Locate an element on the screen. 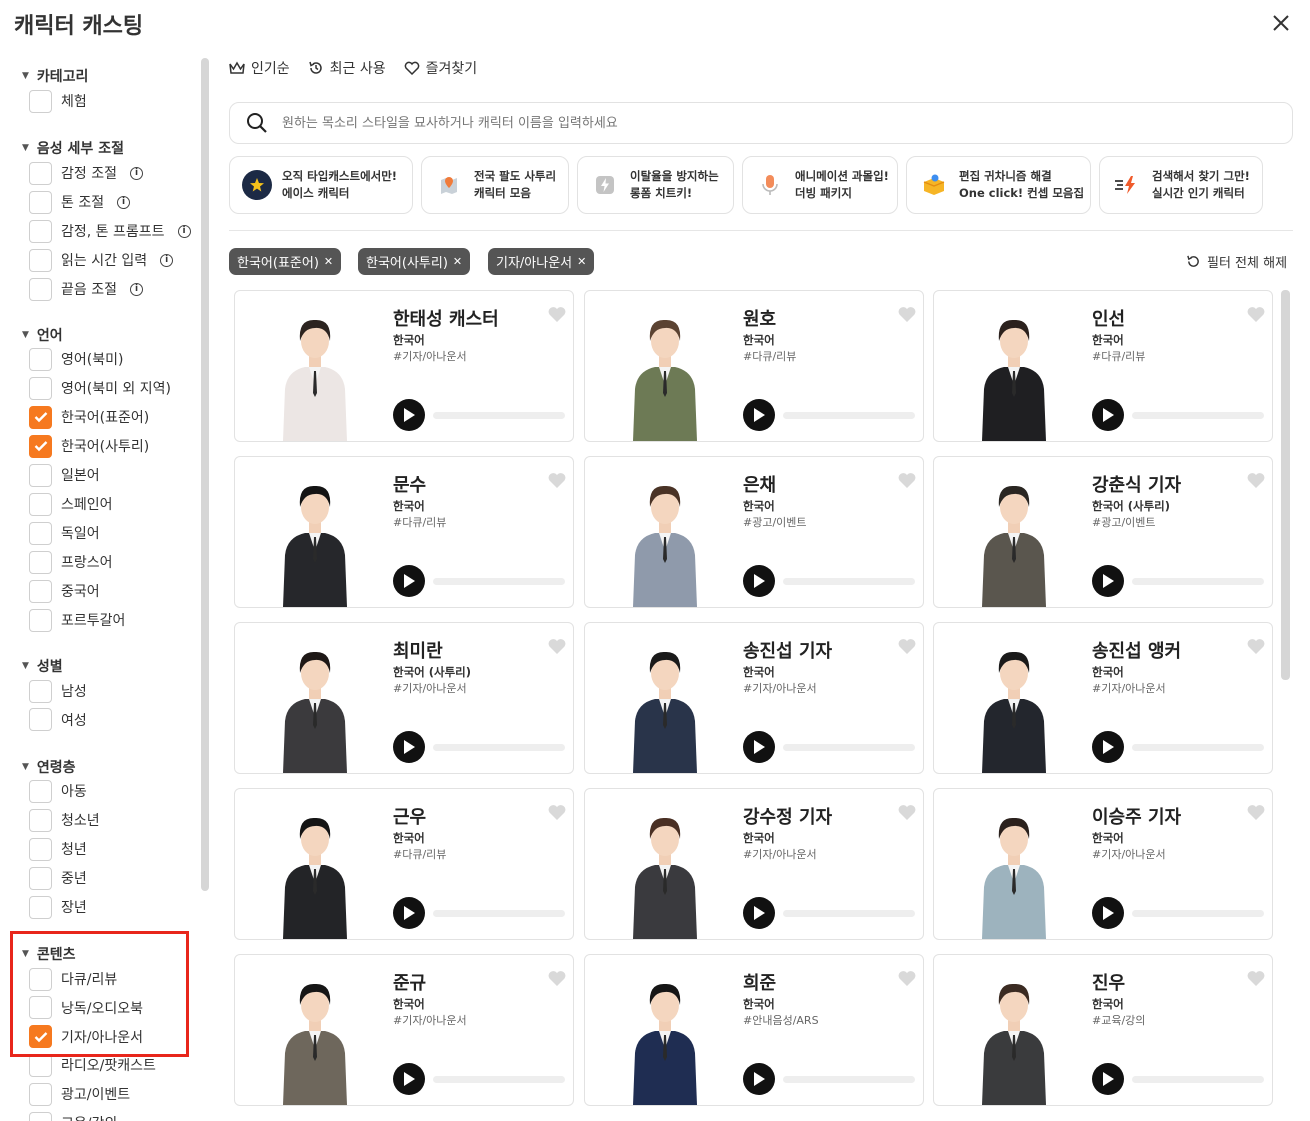 The image size is (1310, 1121). filter-option: 영어(북미) is located at coordinates (76, 359).